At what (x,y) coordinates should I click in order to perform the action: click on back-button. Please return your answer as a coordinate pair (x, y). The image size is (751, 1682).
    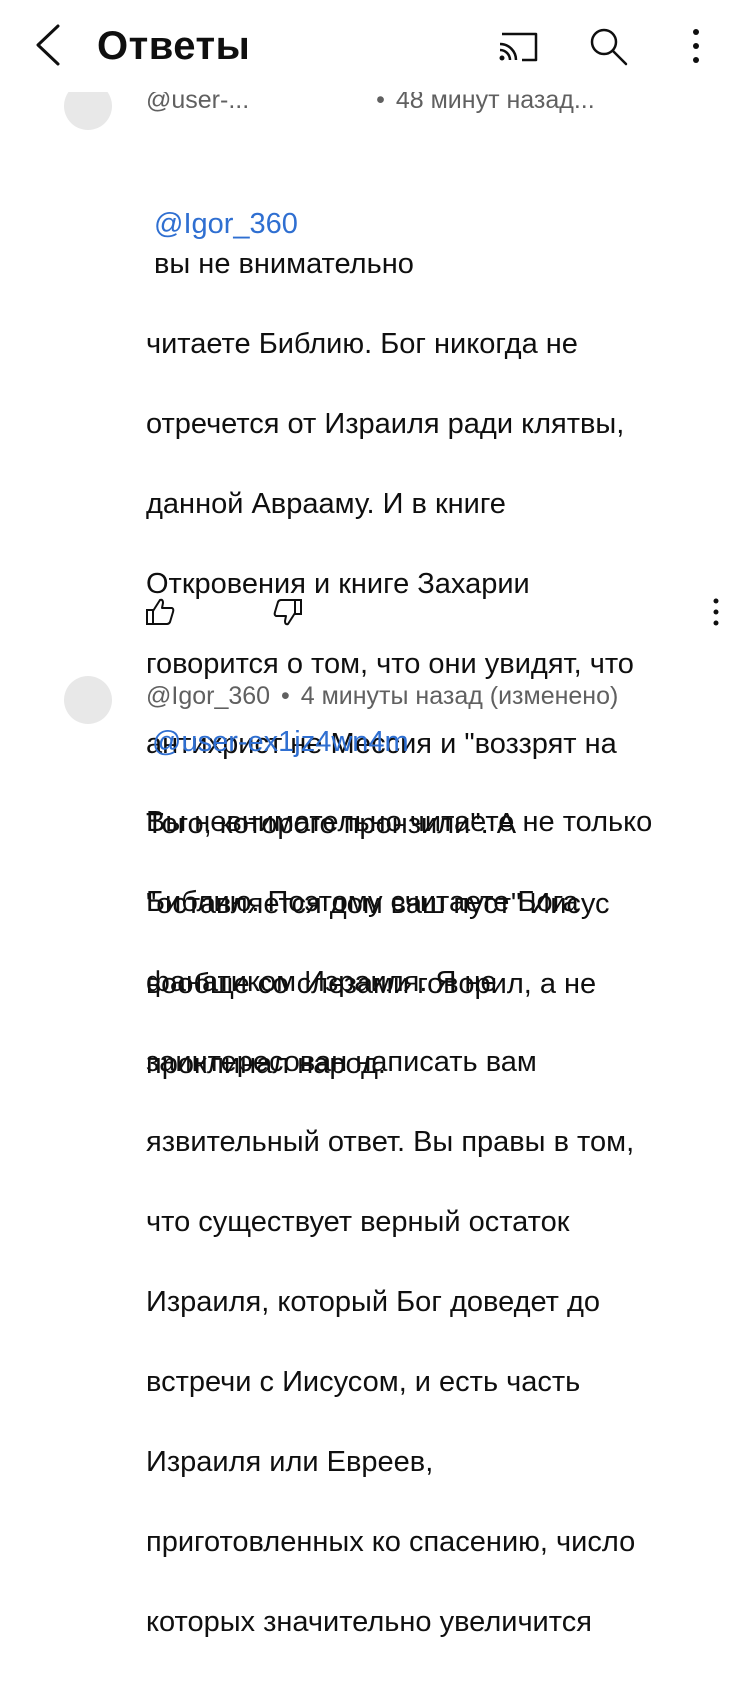
    Looking at the image, I should click on (48, 45).